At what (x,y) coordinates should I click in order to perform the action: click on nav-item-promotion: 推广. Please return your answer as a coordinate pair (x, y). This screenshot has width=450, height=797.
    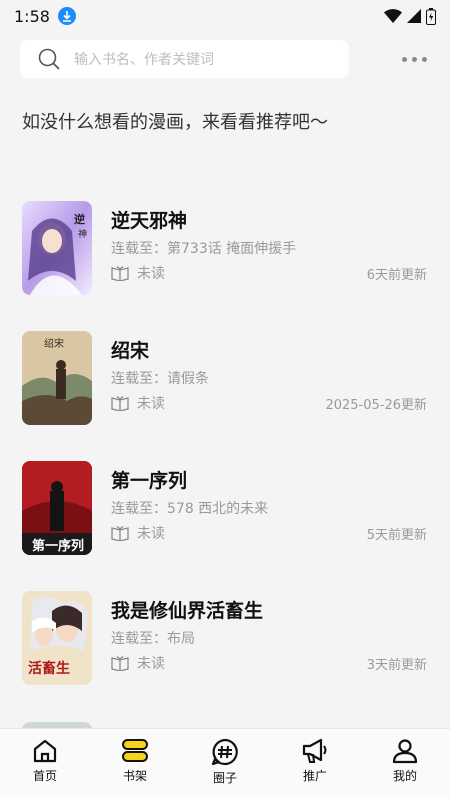
    Looking at the image, I should click on (315, 763).